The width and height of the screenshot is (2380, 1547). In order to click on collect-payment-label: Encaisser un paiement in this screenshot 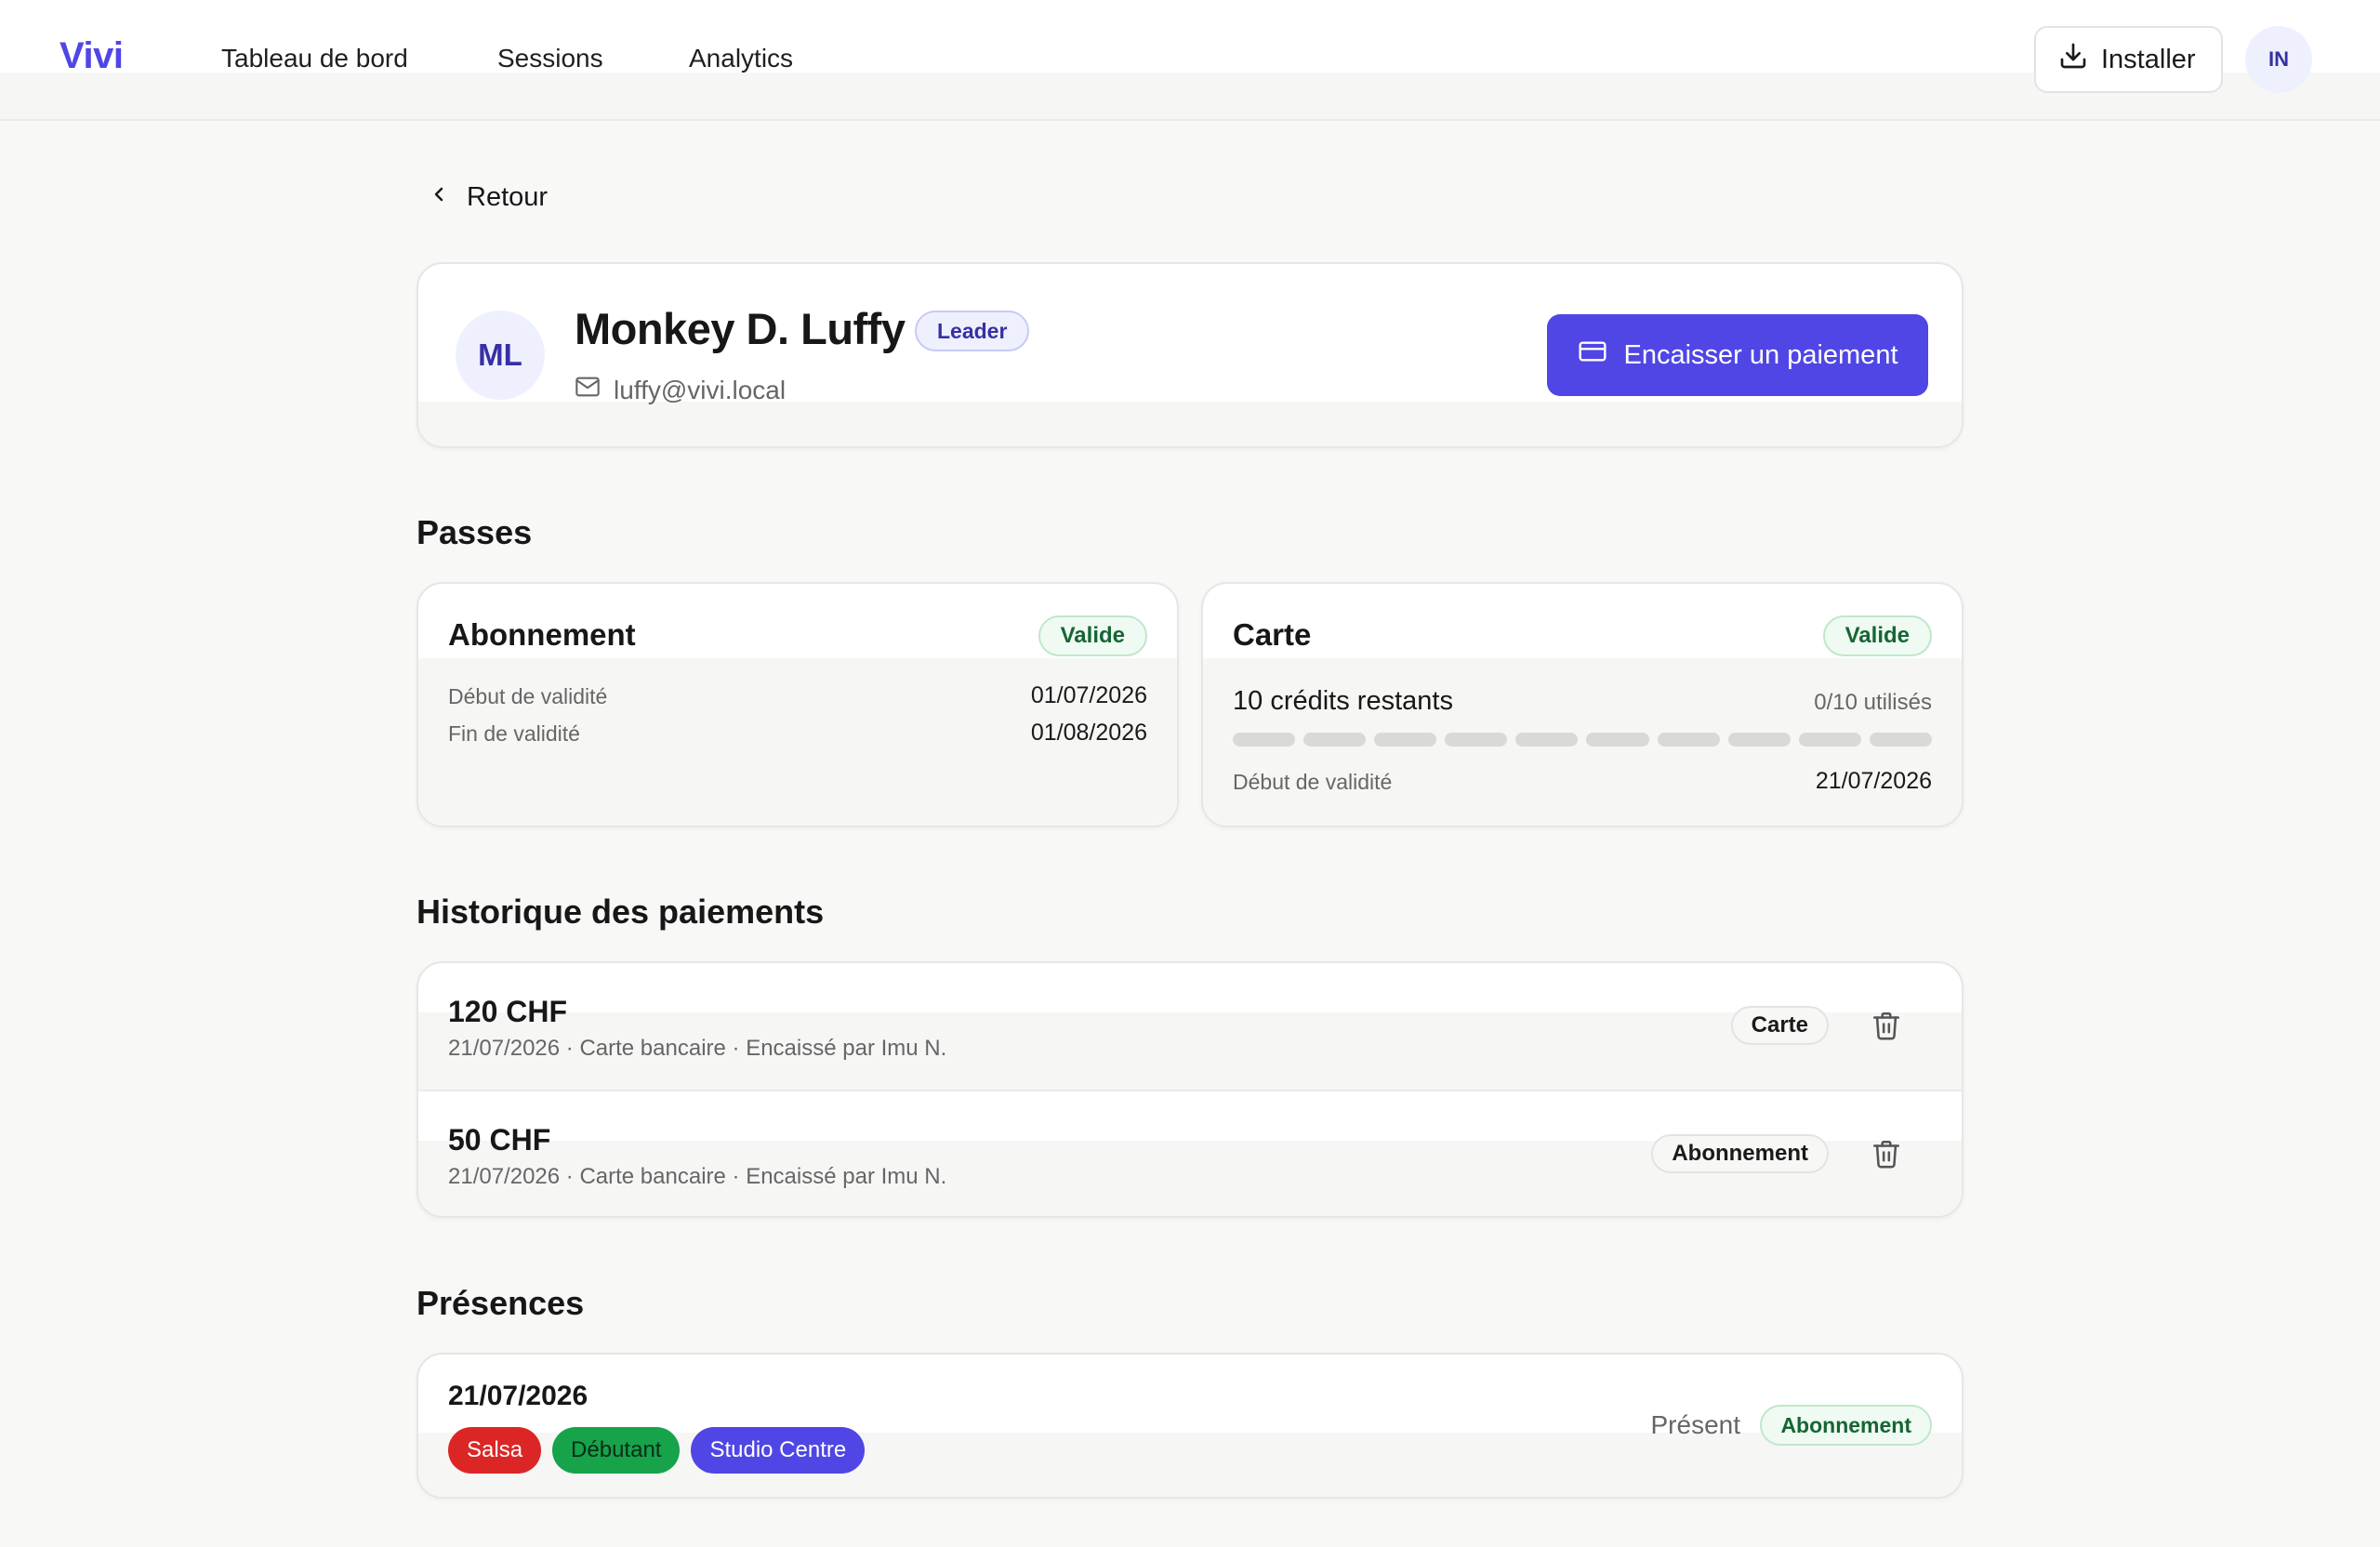, I will do `click(1760, 354)`.